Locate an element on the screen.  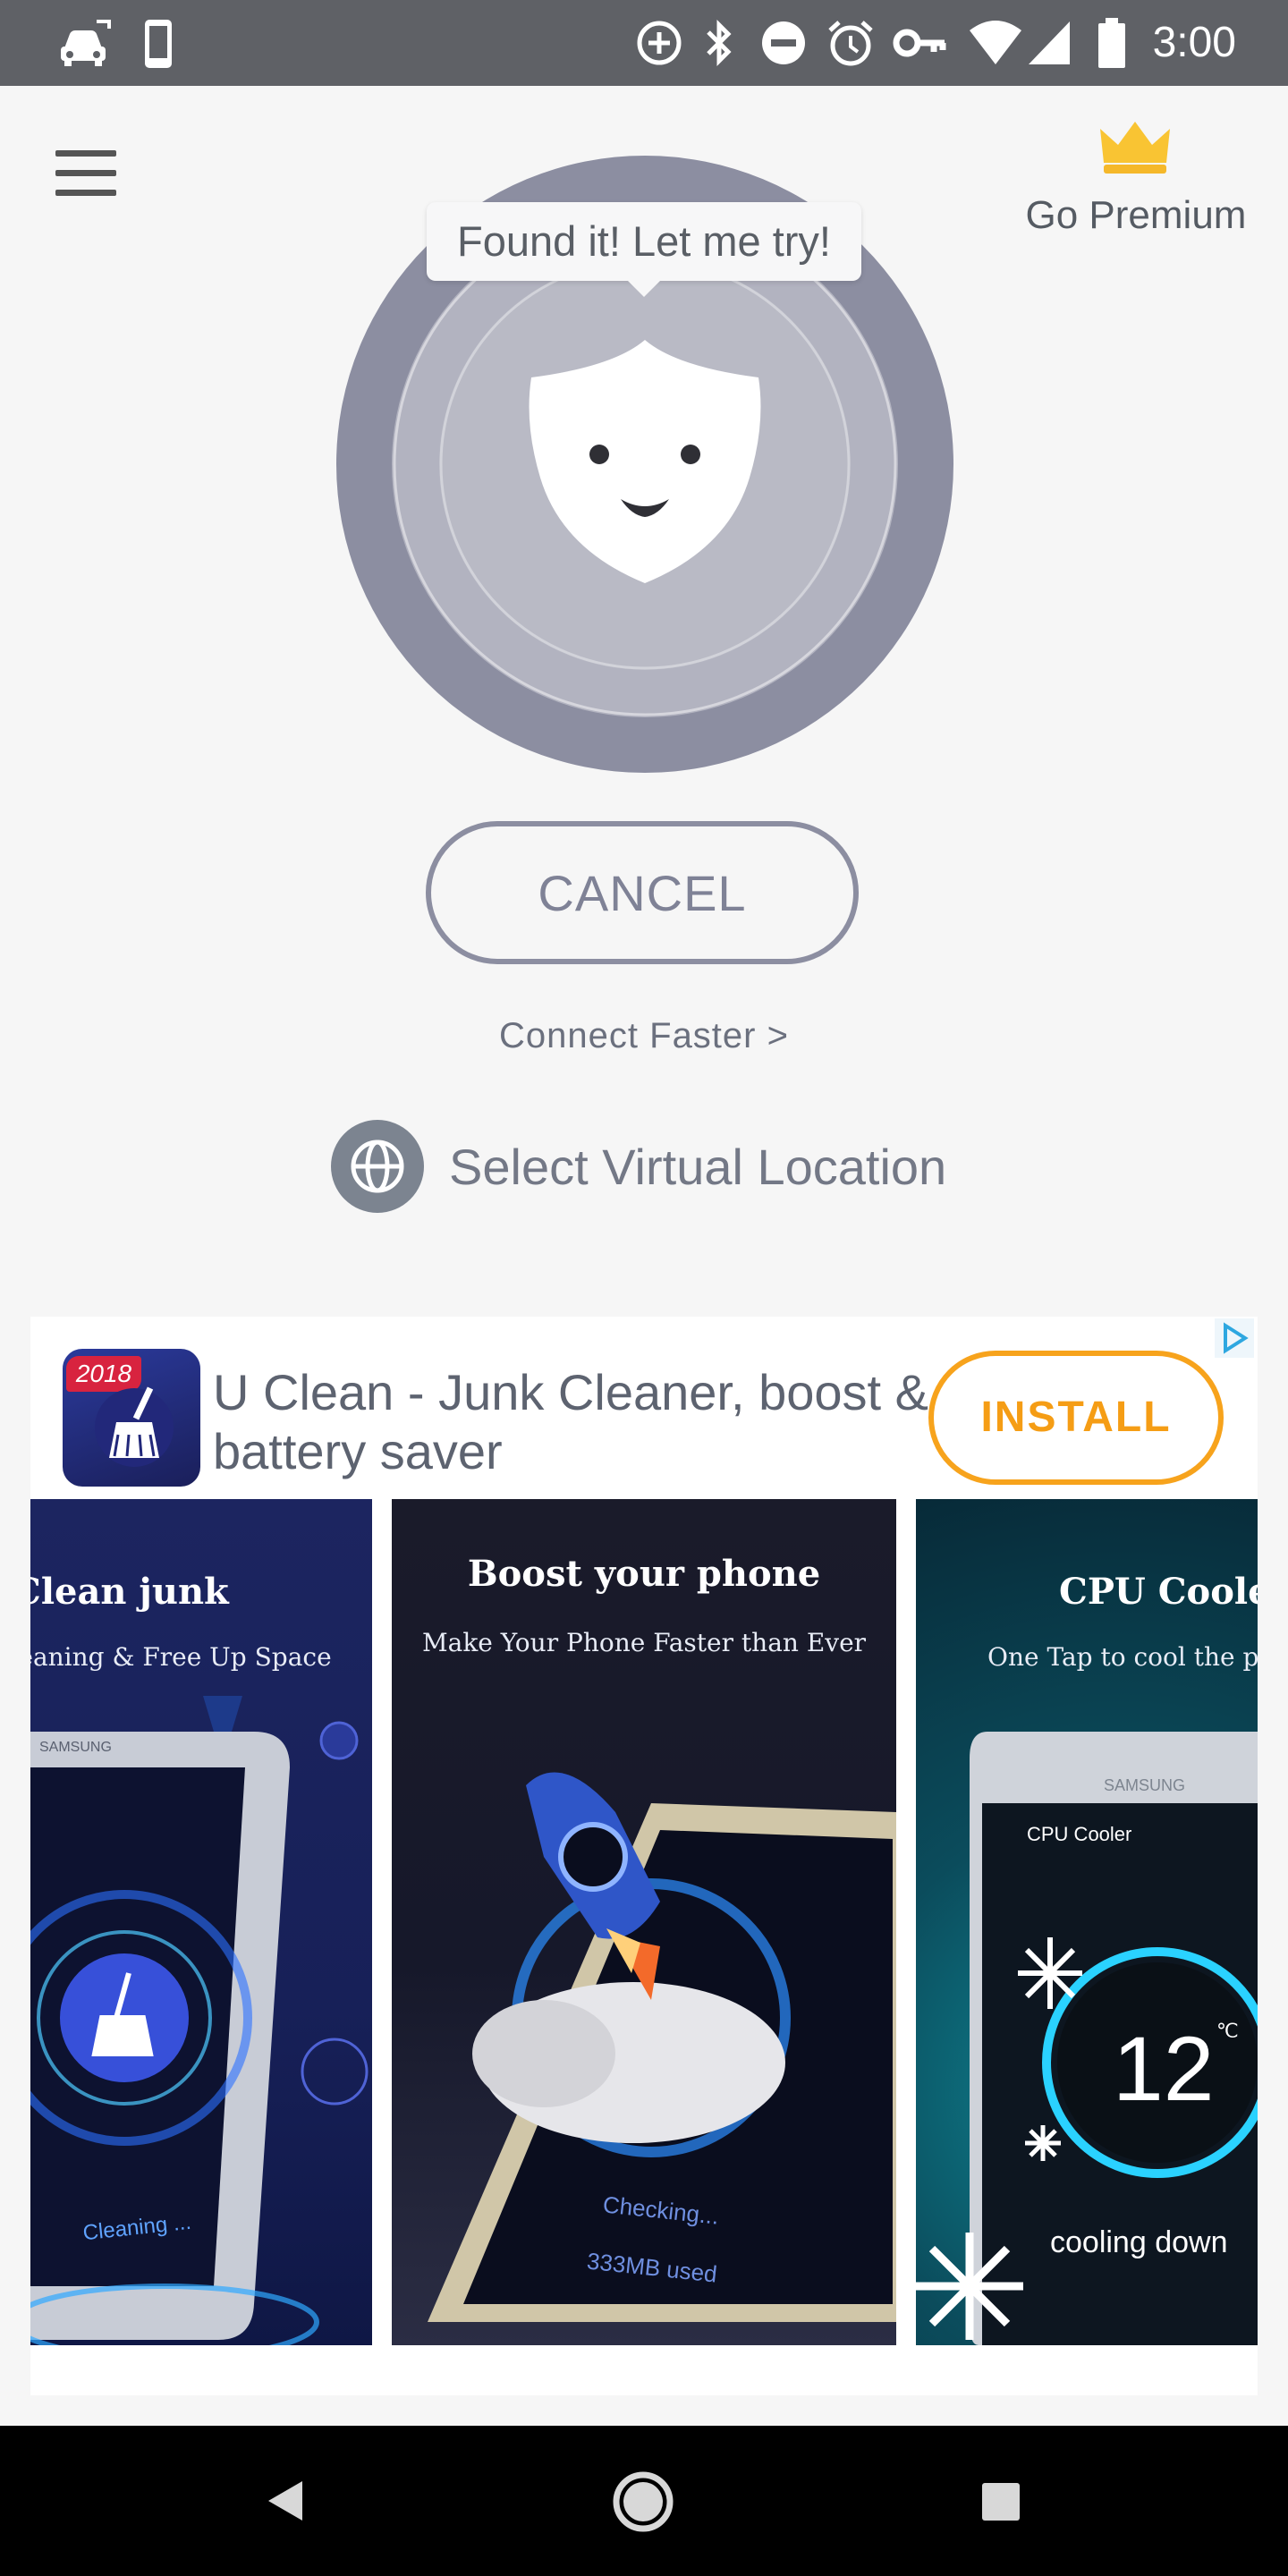
screenshot-title: Clean junk is located at coordinates (129, 1592).